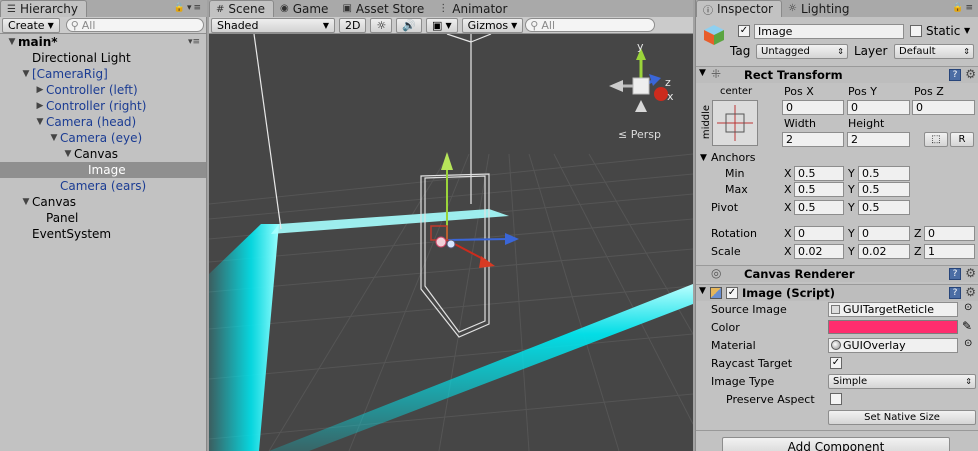 The width and height of the screenshot is (978, 451). Describe the element at coordinates (641, 76) in the screenshot. I see `orientation-gizmo: y x z` at that location.